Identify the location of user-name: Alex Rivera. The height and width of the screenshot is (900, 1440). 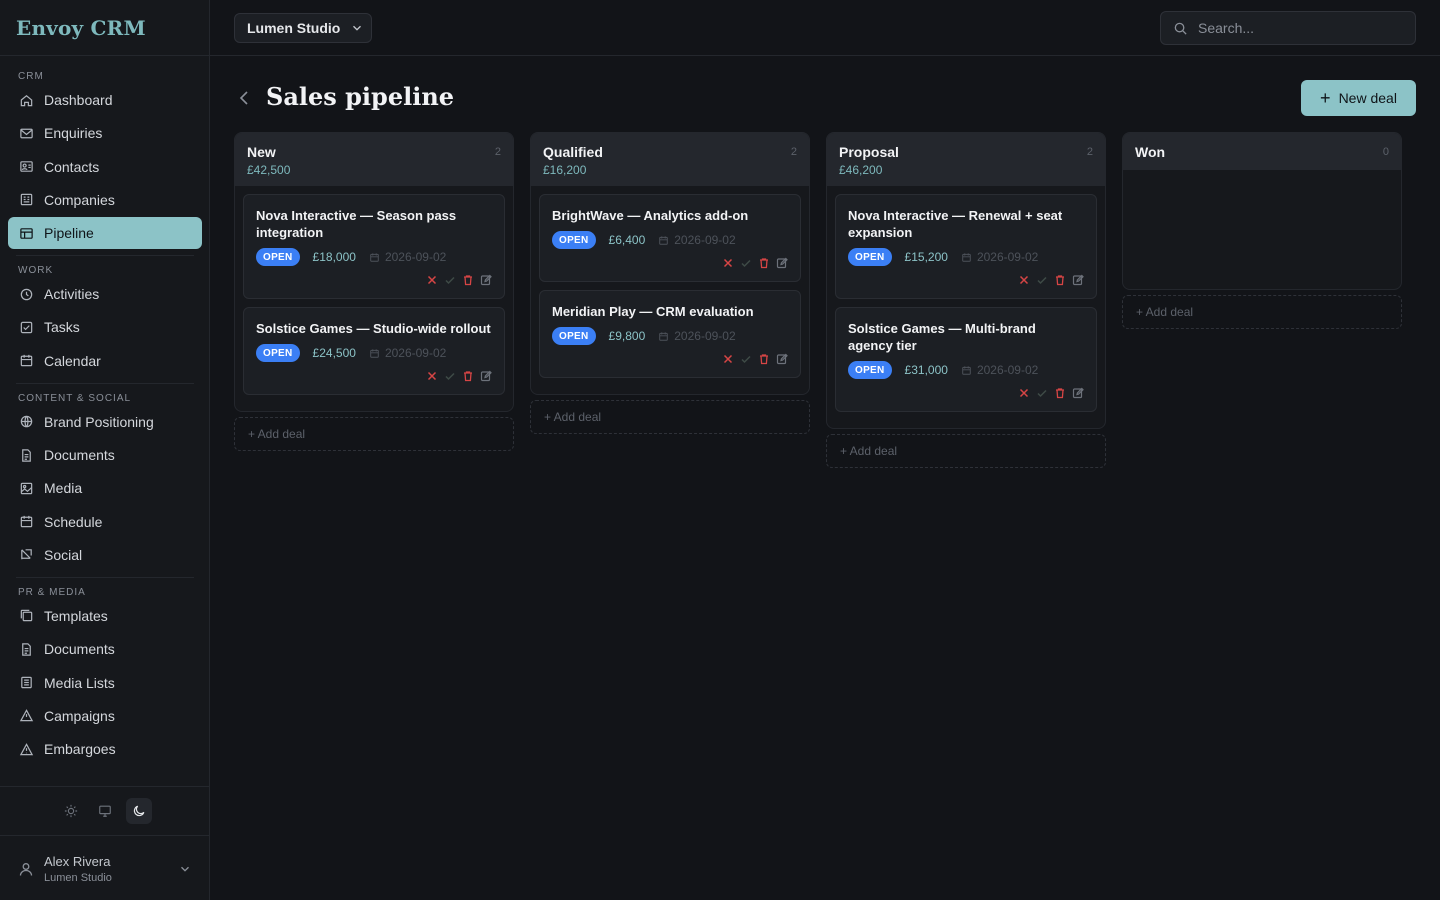
(77, 861).